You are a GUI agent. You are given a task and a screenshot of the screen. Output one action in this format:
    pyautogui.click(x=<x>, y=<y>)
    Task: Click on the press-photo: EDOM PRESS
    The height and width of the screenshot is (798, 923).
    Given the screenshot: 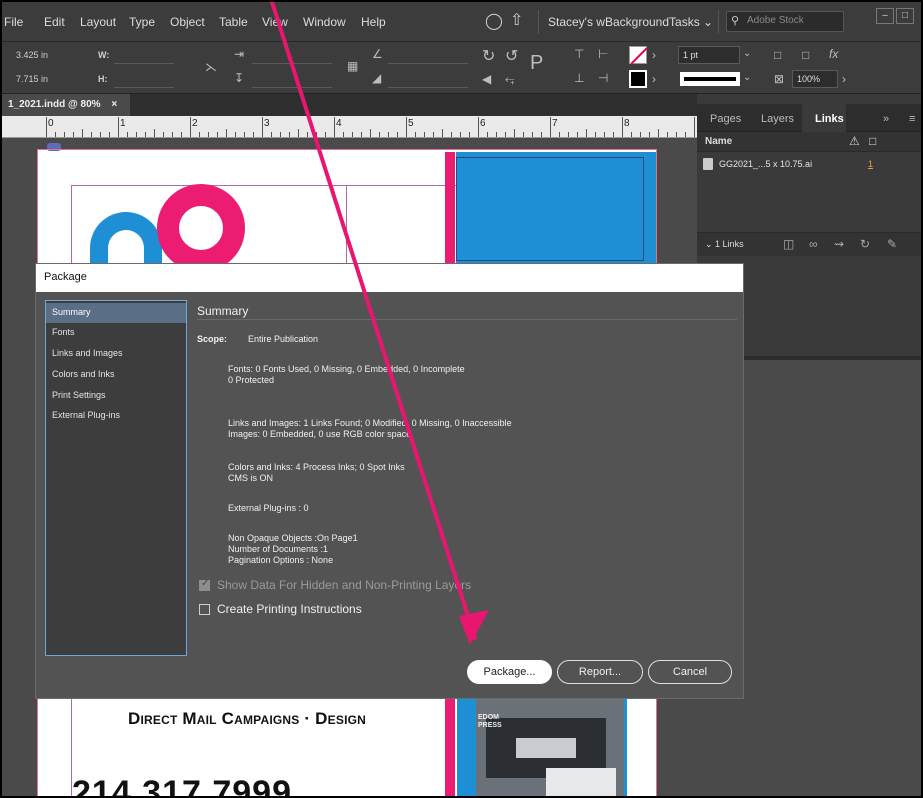 What is the action you would take?
    pyautogui.click(x=550, y=747)
    